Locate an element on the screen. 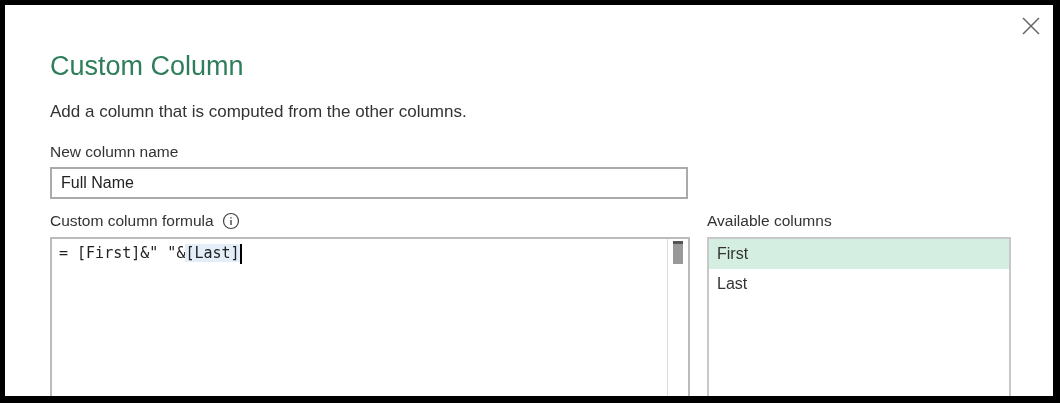  close-icon is located at coordinates (1031, 26).